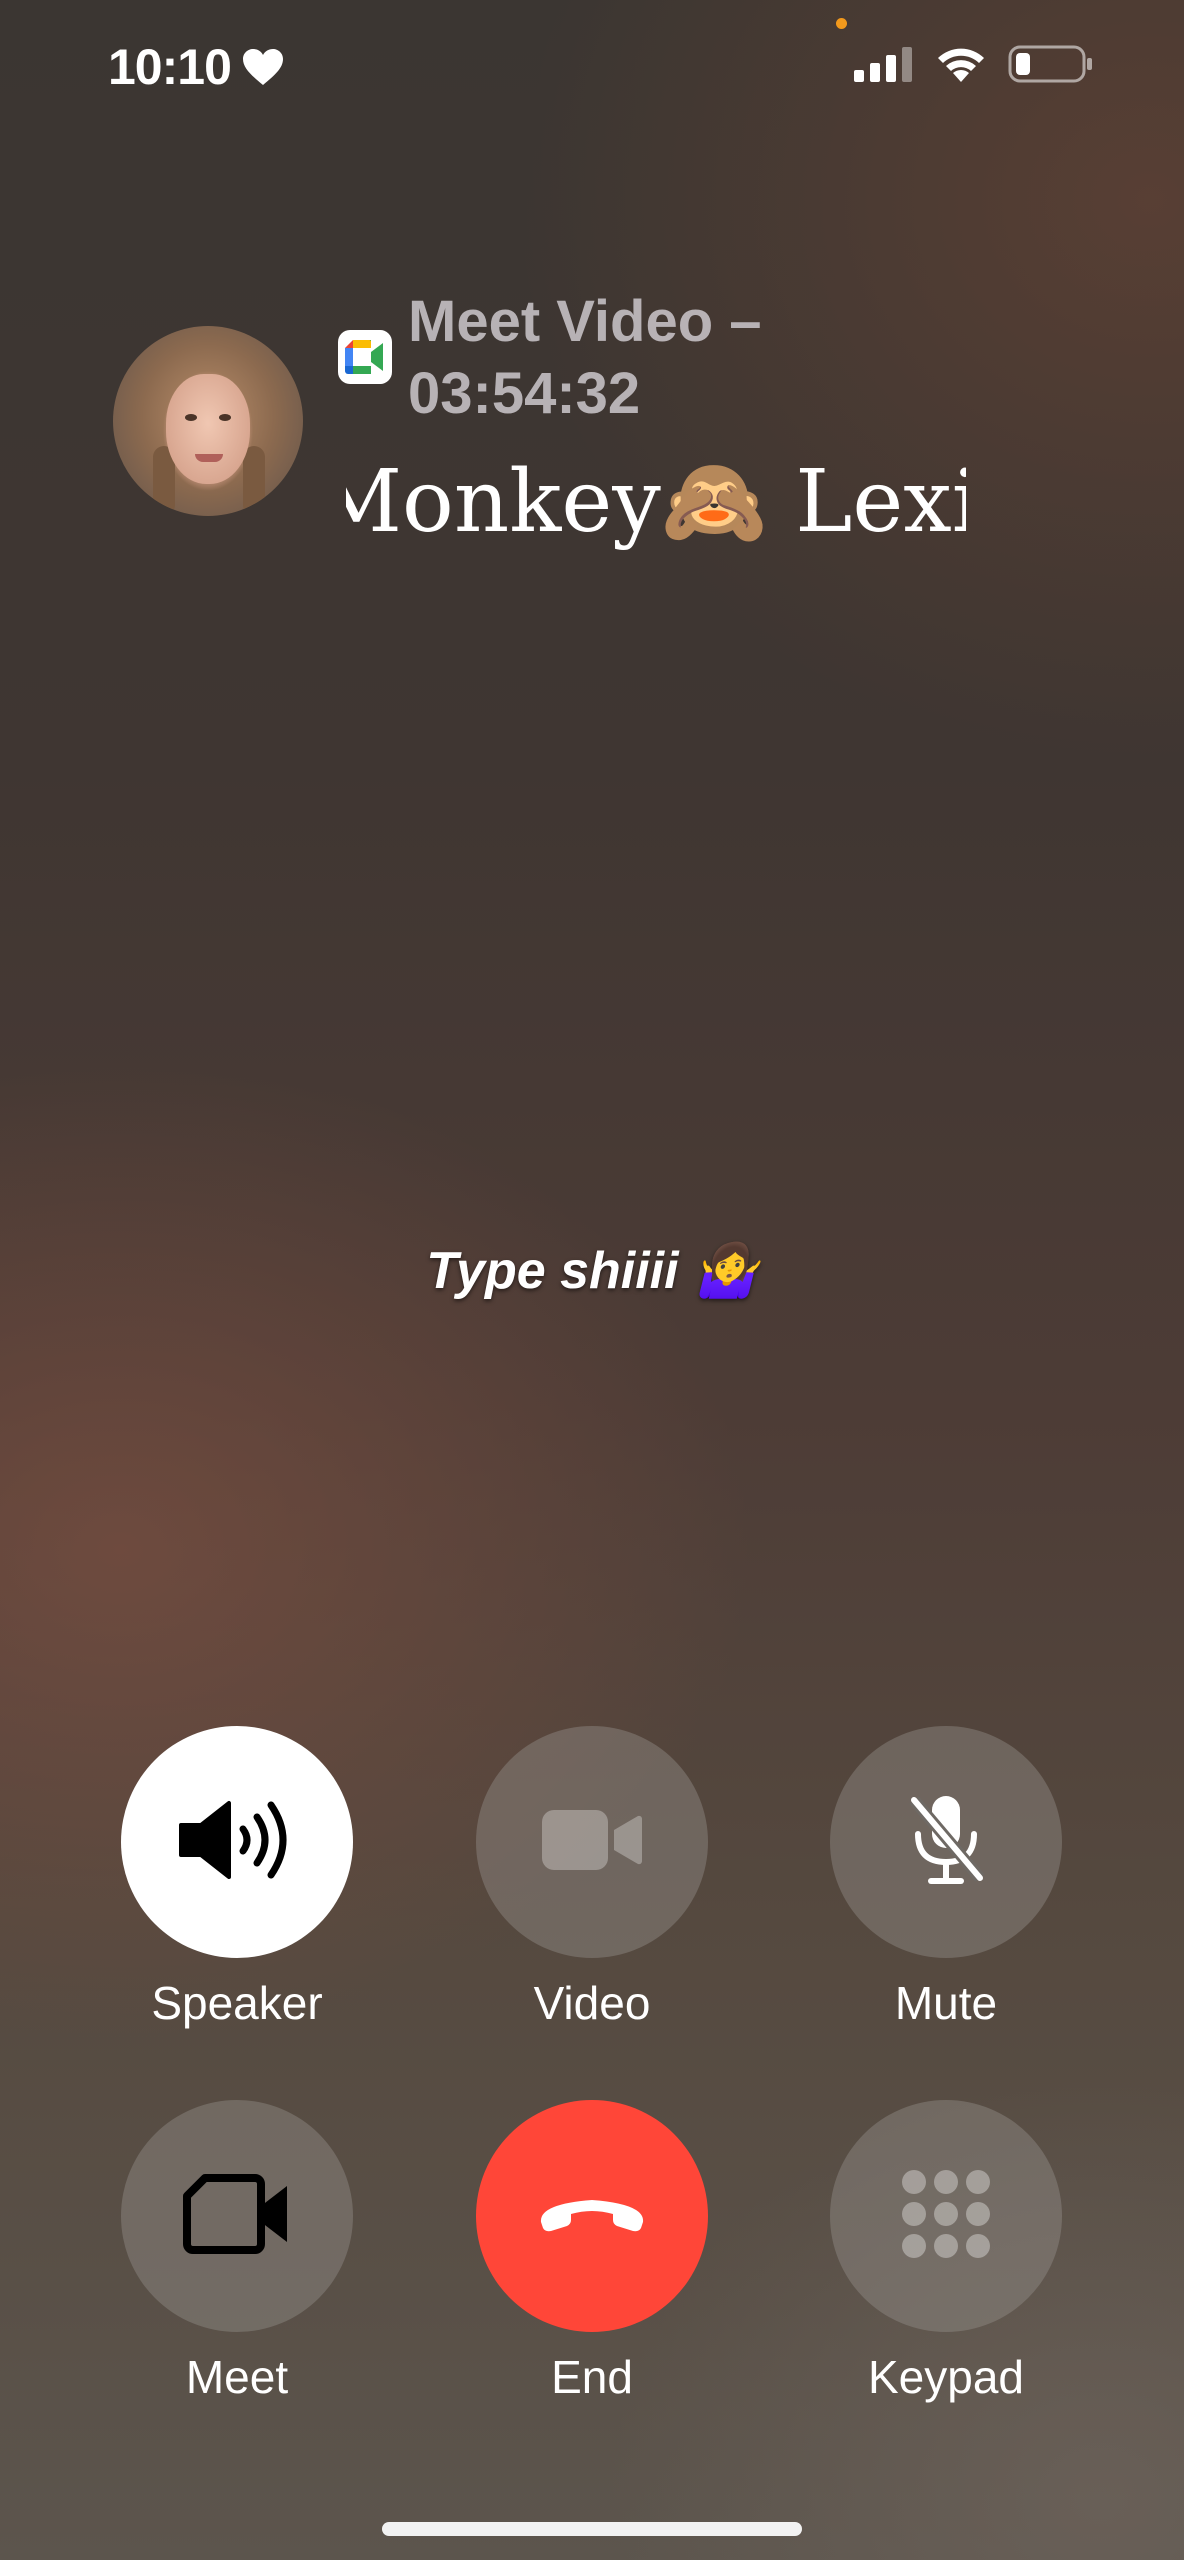 This screenshot has width=1184, height=2560. I want to click on status-bar: 10:10, so click(592, 70).